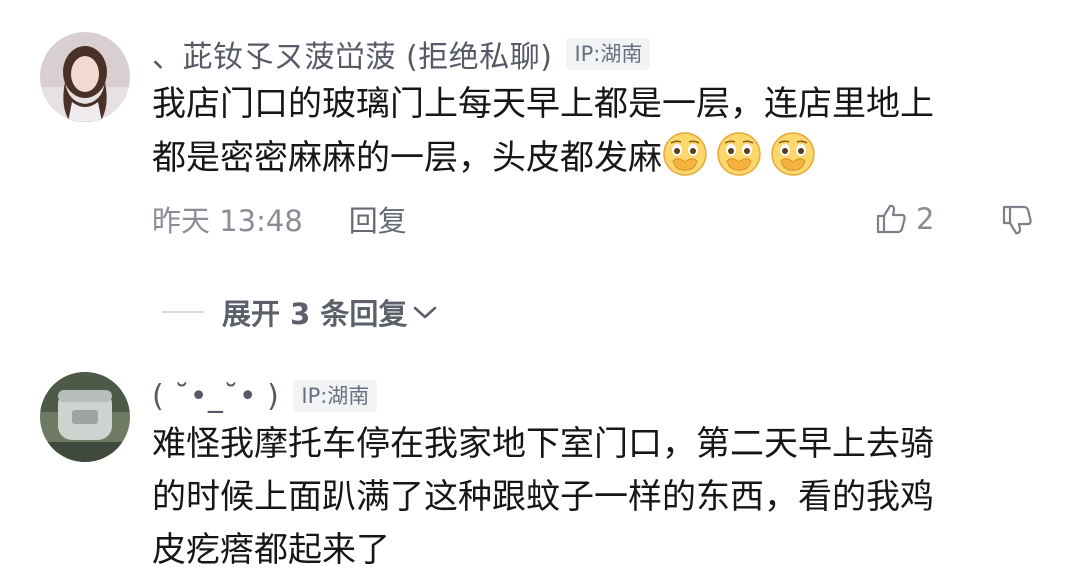 The width and height of the screenshot is (1080, 580). What do you see at coordinates (183, 312) in the screenshot?
I see `divider` at bounding box center [183, 312].